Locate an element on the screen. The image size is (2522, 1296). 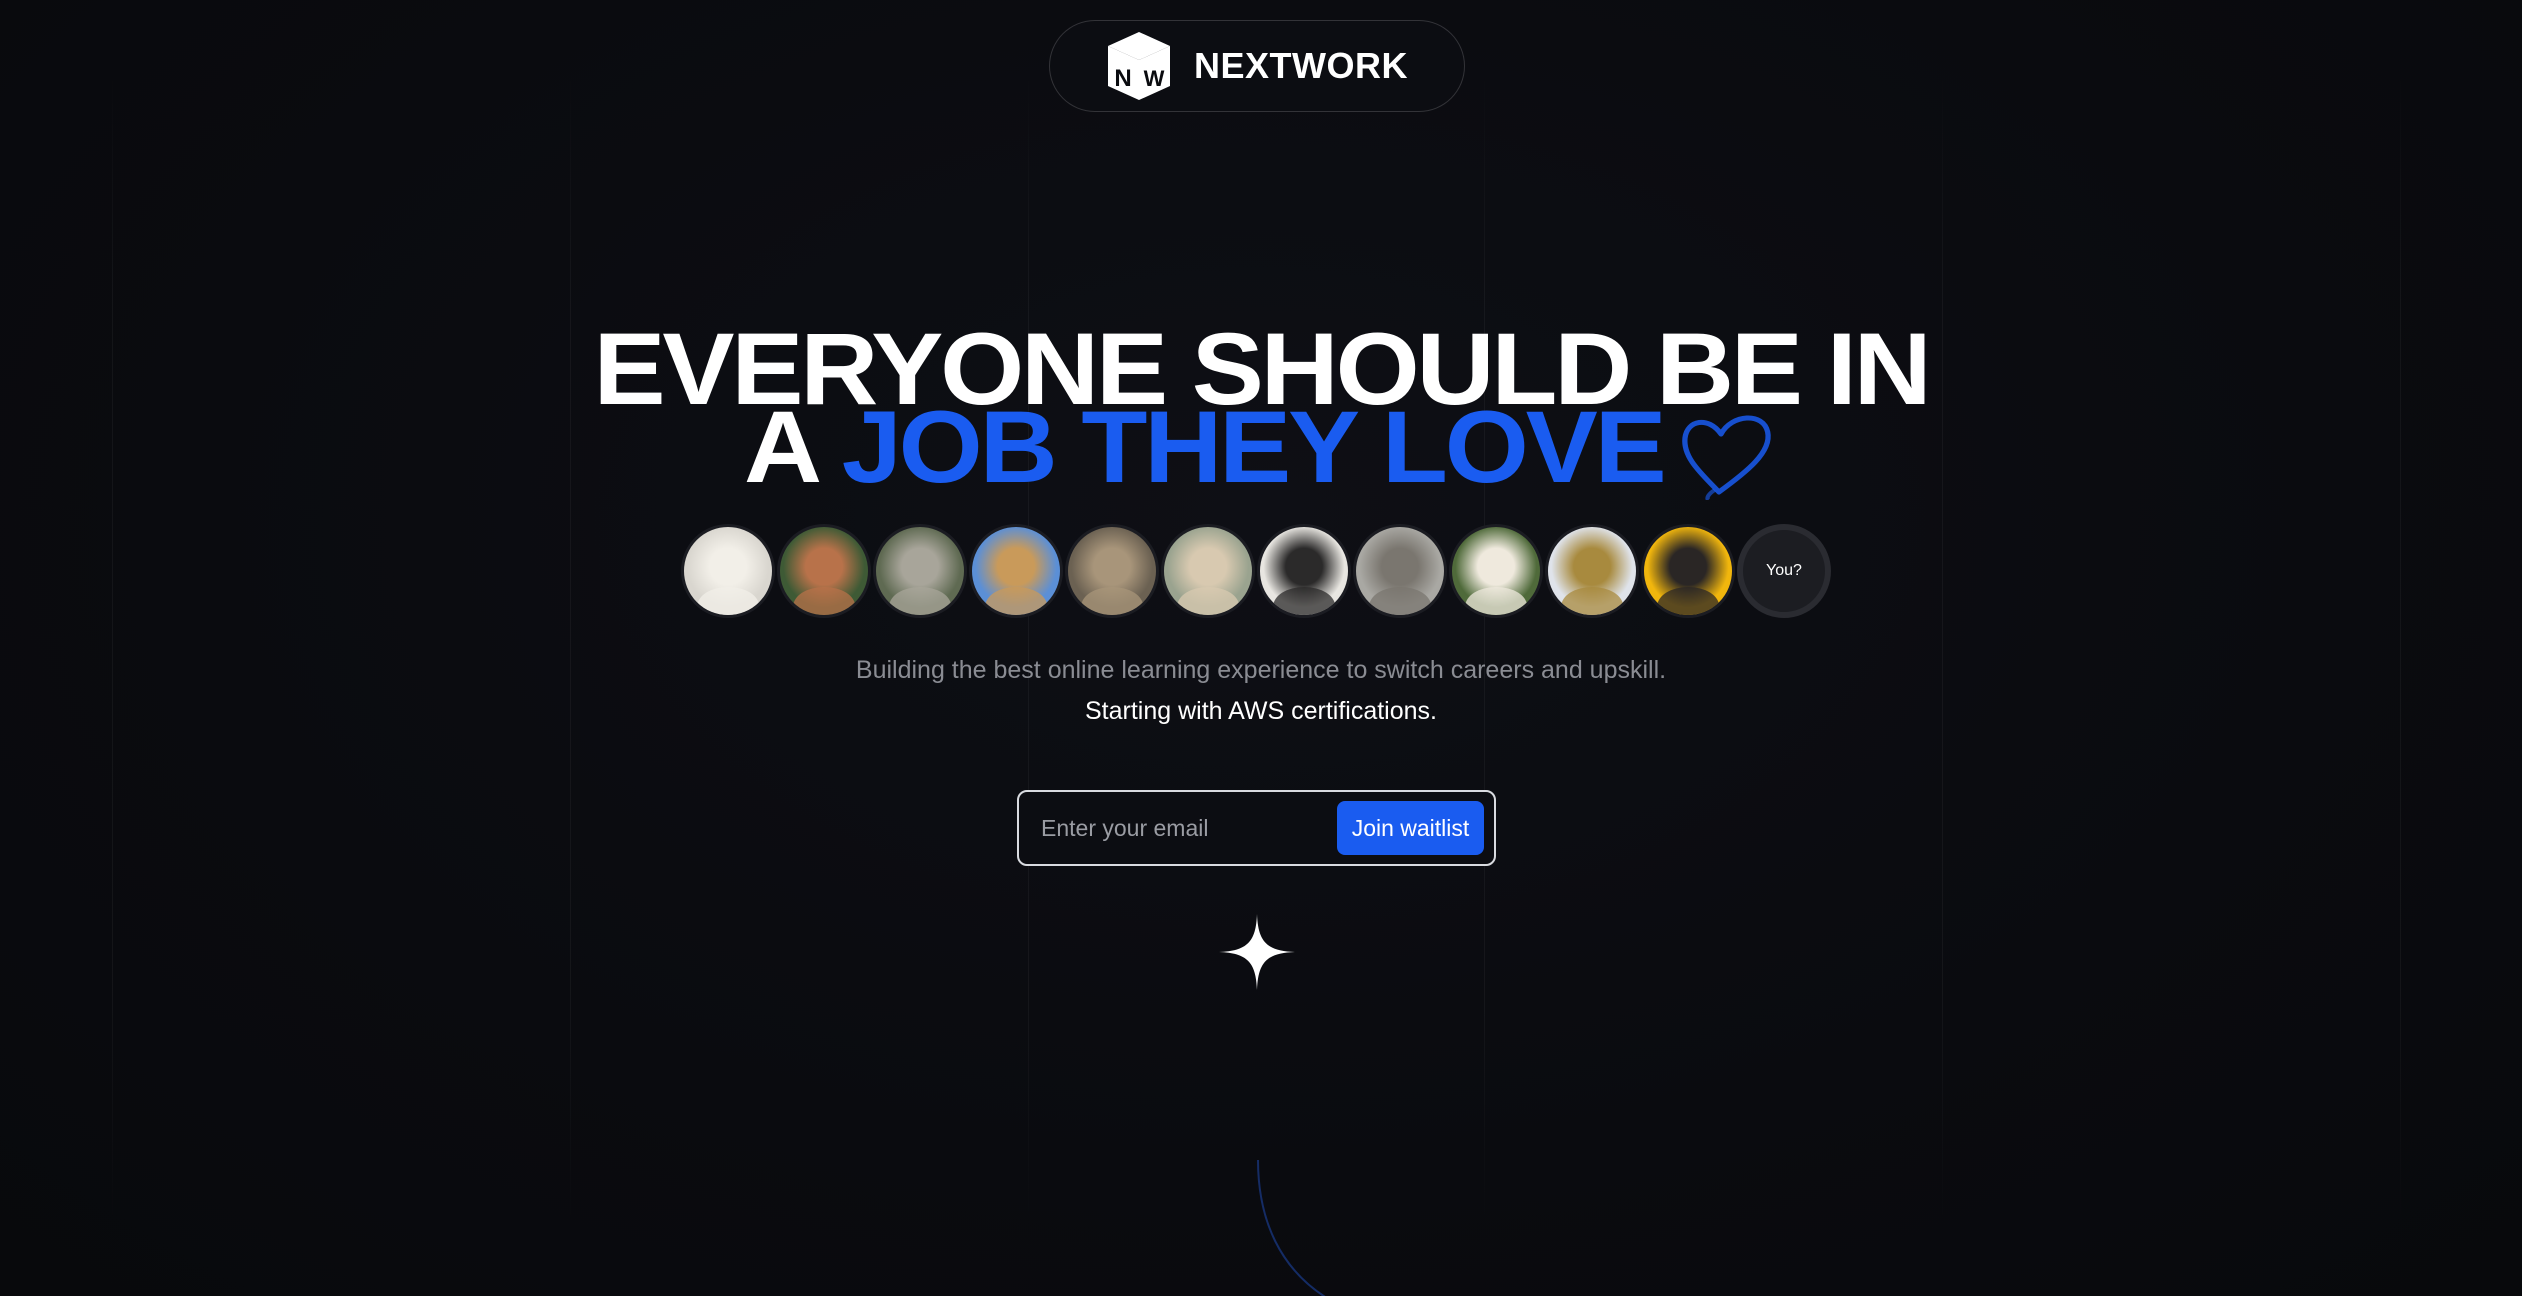
waitlist-form: Join waitlist is located at coordinates (1256, 828).